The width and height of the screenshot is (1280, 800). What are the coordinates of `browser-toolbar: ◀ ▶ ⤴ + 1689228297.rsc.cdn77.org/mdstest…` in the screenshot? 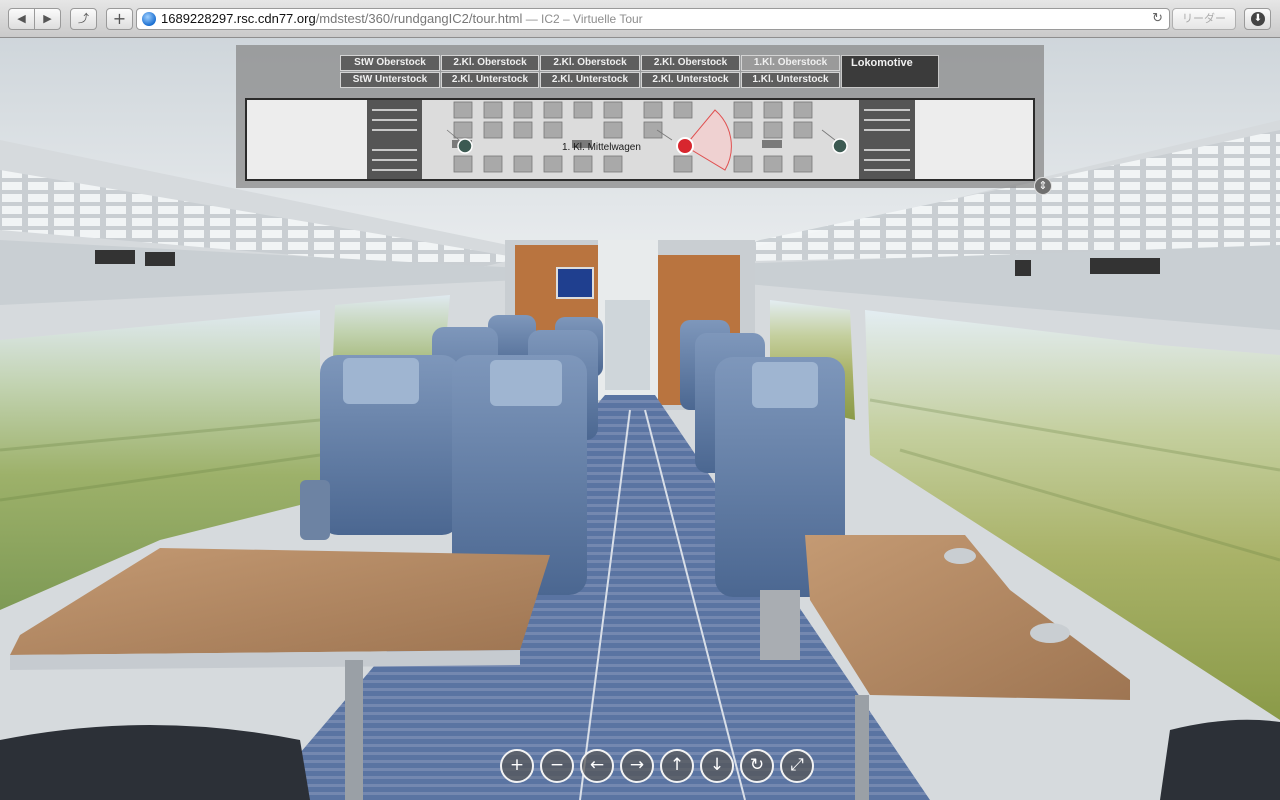 It's located at (640, 19).